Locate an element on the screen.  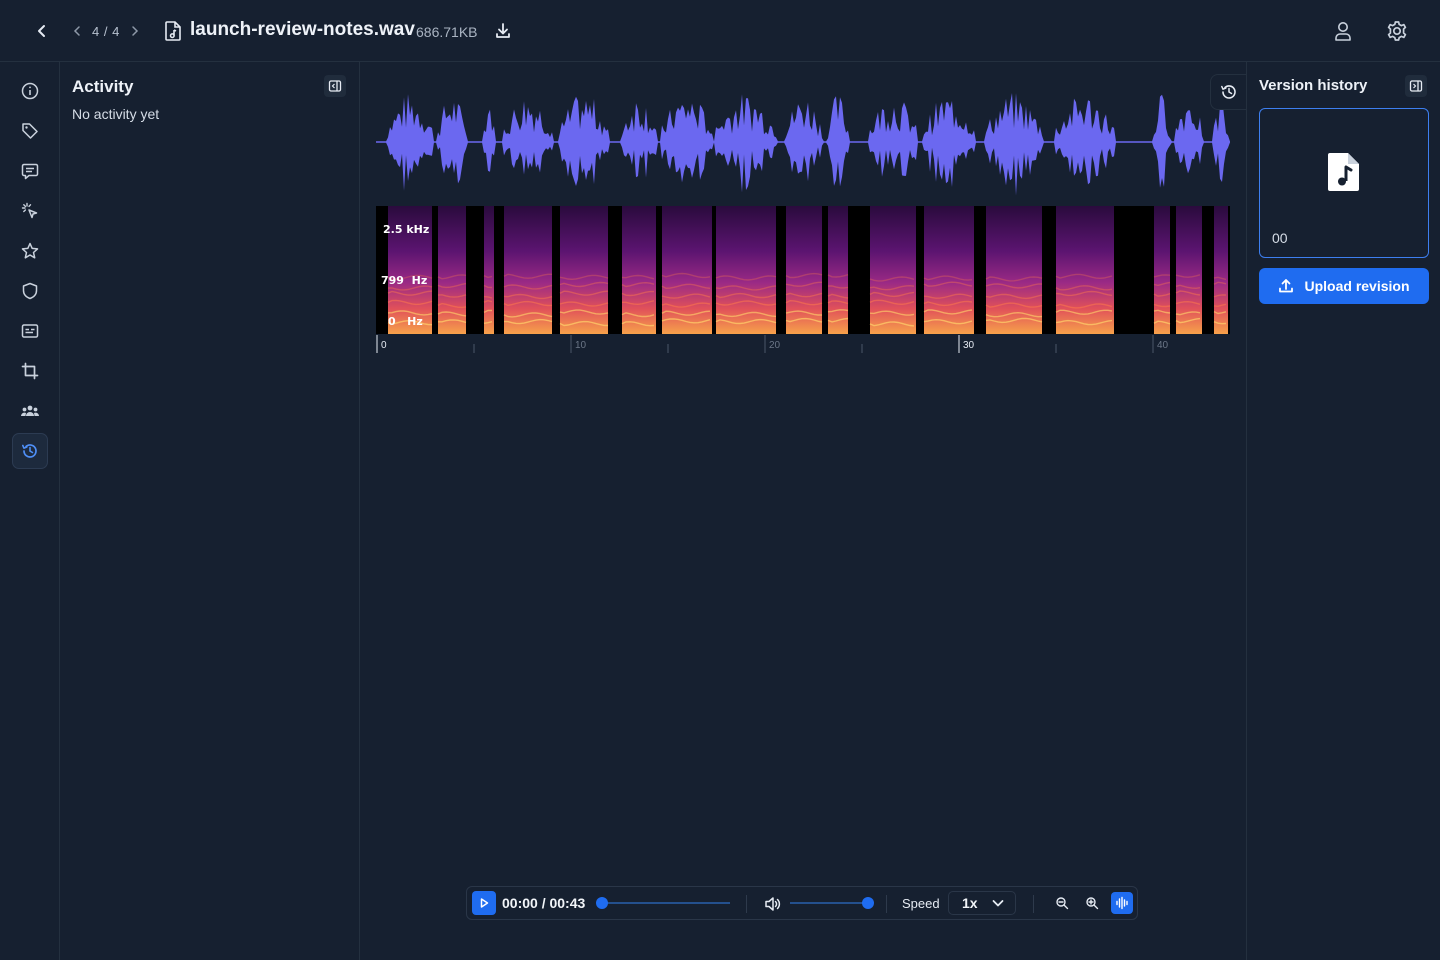
timeline-label: 10 is located at coordinates (581, 345).